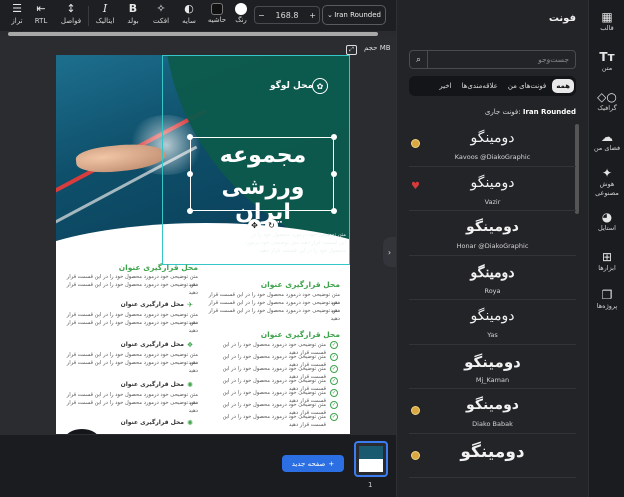  Describe the element at coordinates (312, 15) in the screenshot. I see `increase-size-button: +` at that location.